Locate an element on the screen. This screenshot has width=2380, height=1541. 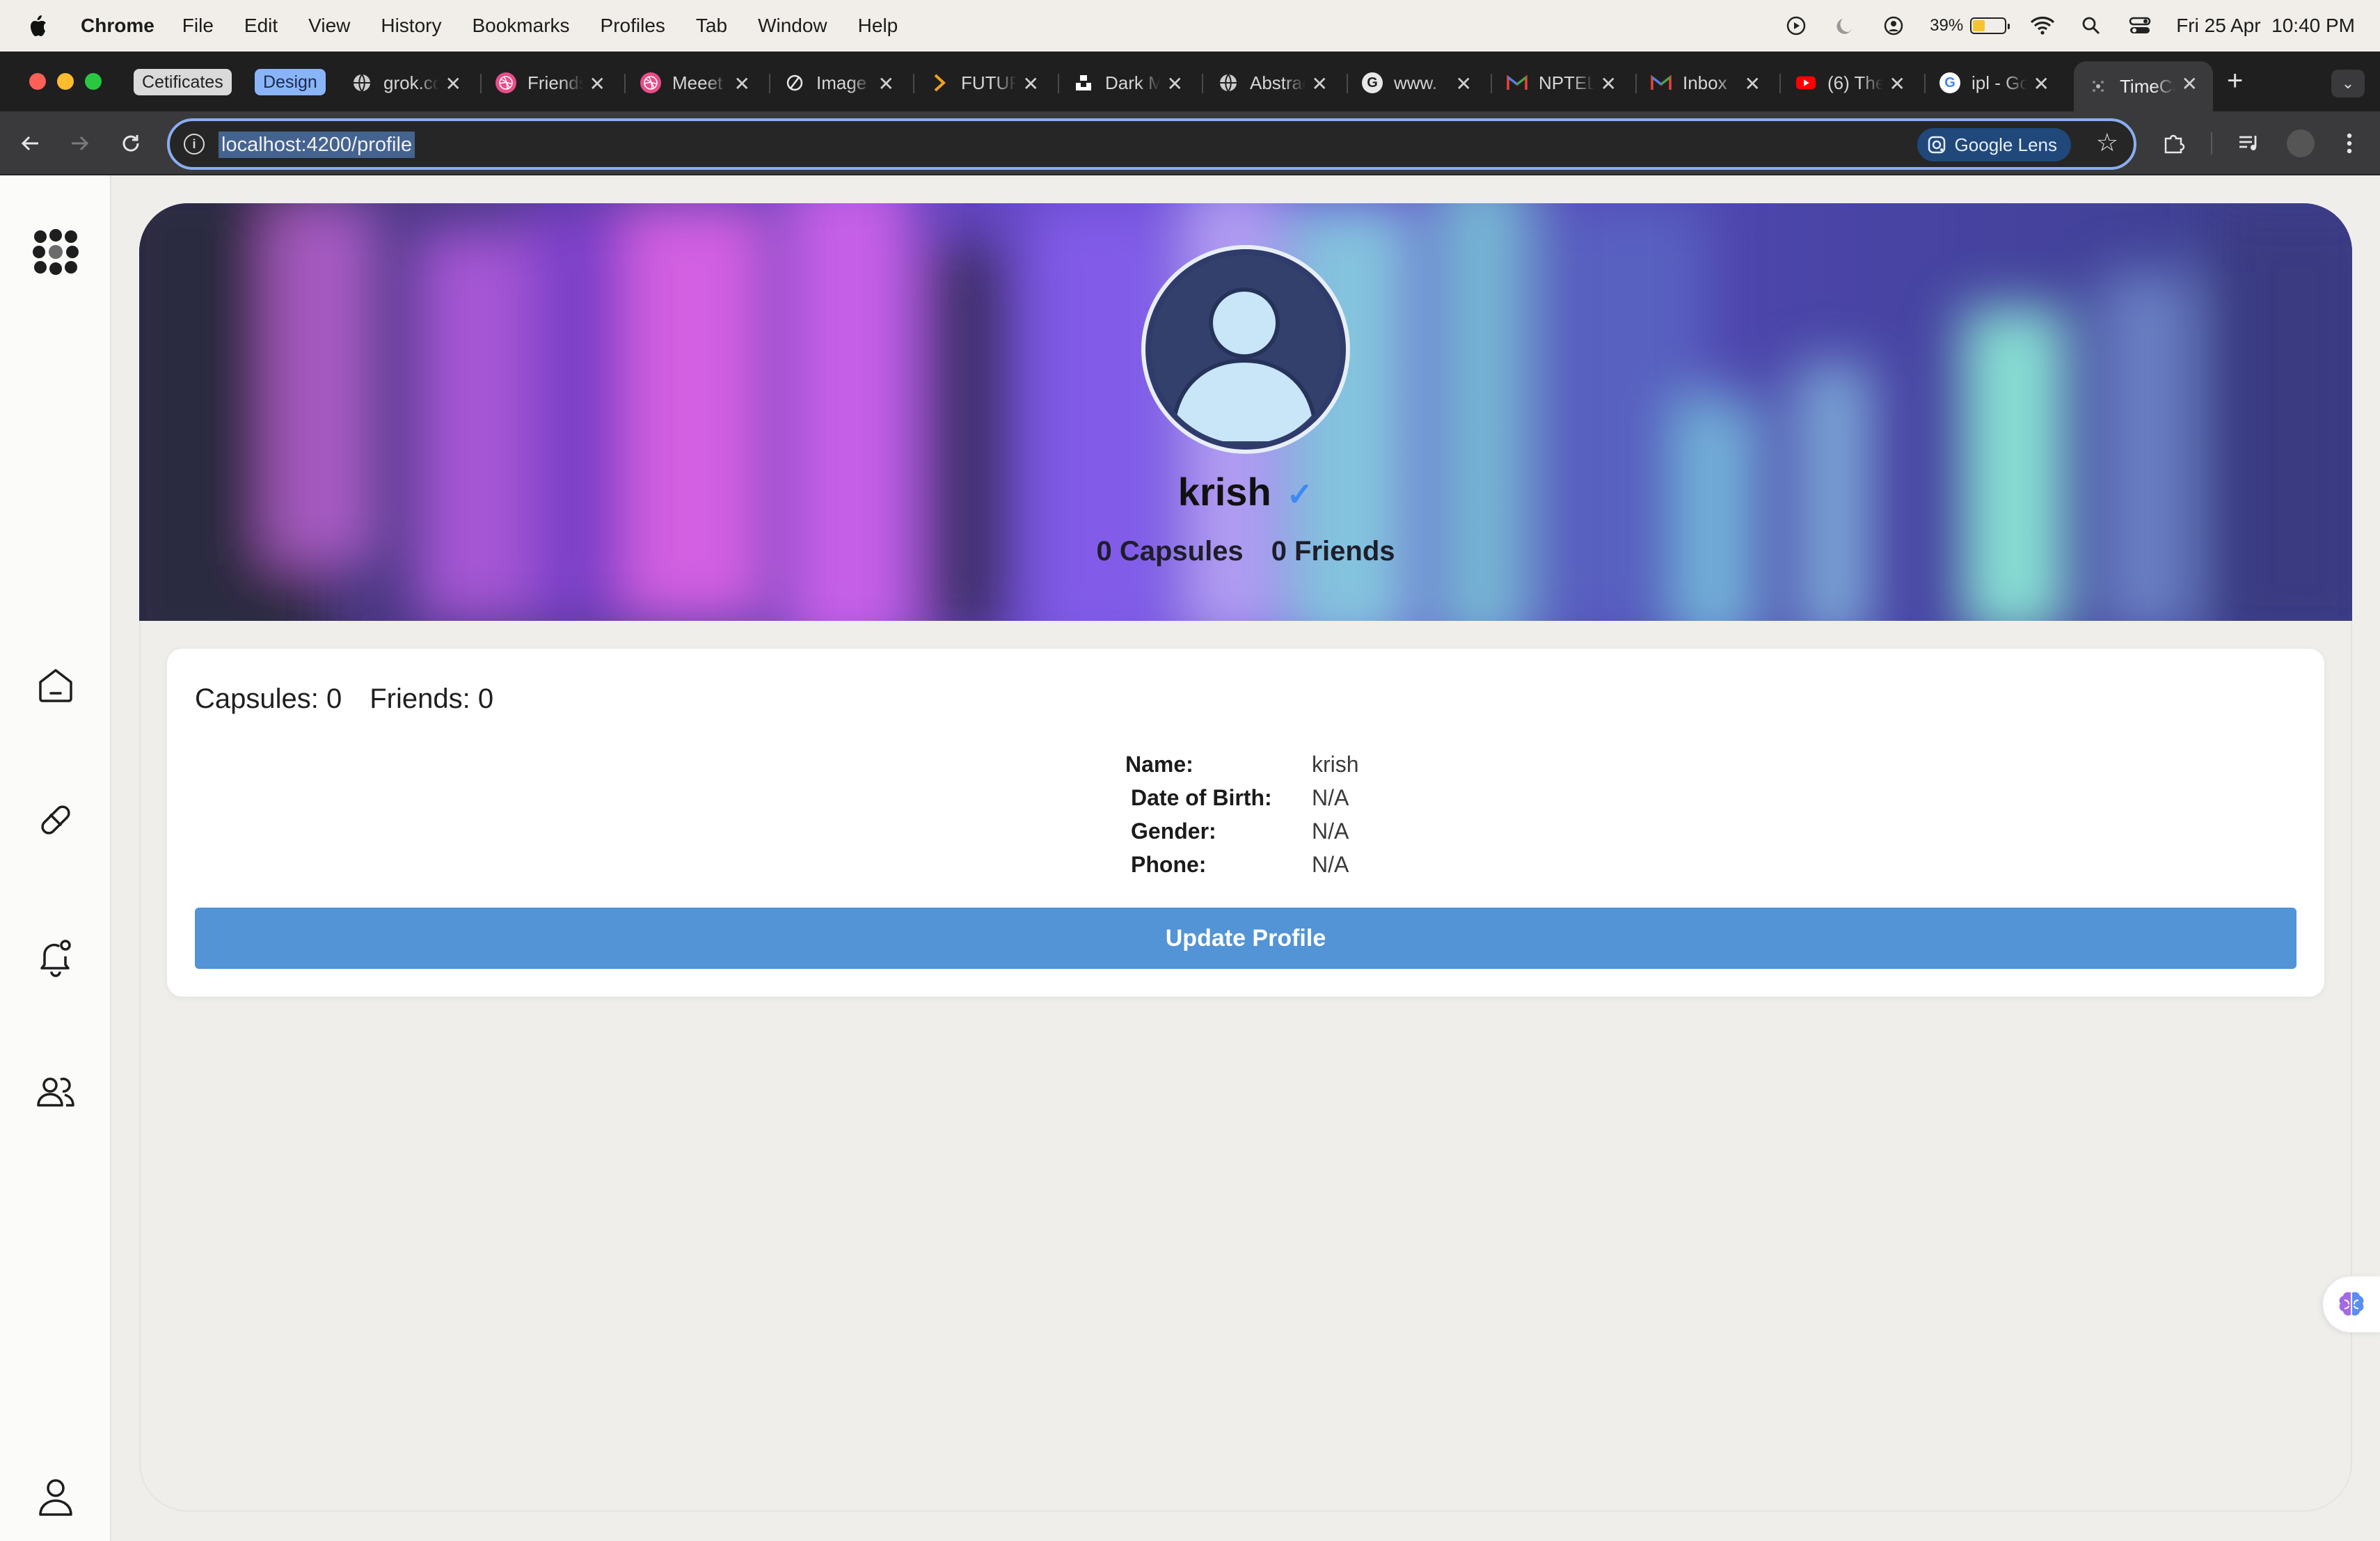
avatar-ring is located at coordinates (1245, 349).